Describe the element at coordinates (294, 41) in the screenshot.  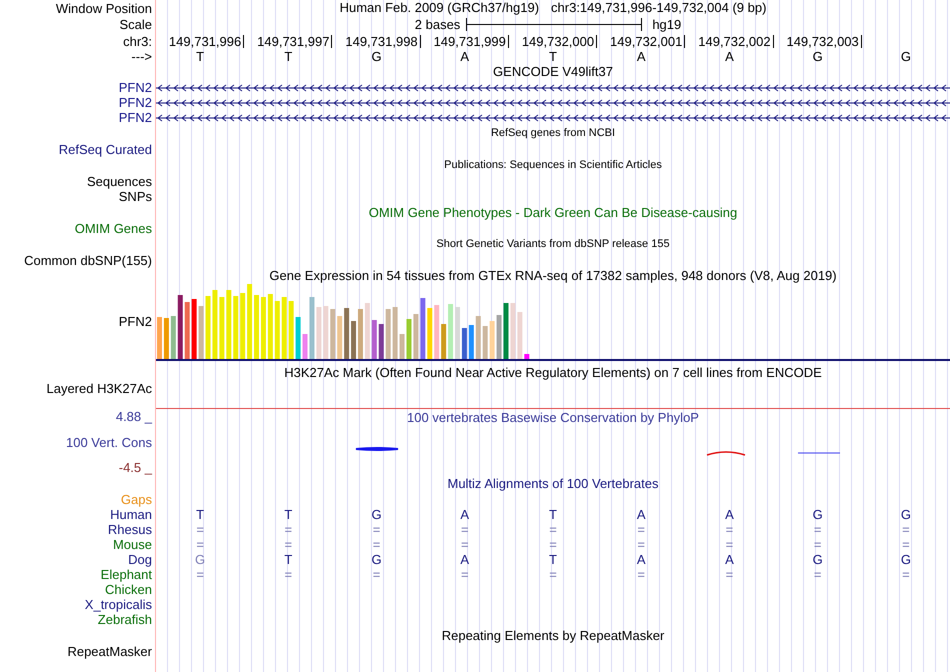
I see `coordinate-tick: 149,731,997` at that location.